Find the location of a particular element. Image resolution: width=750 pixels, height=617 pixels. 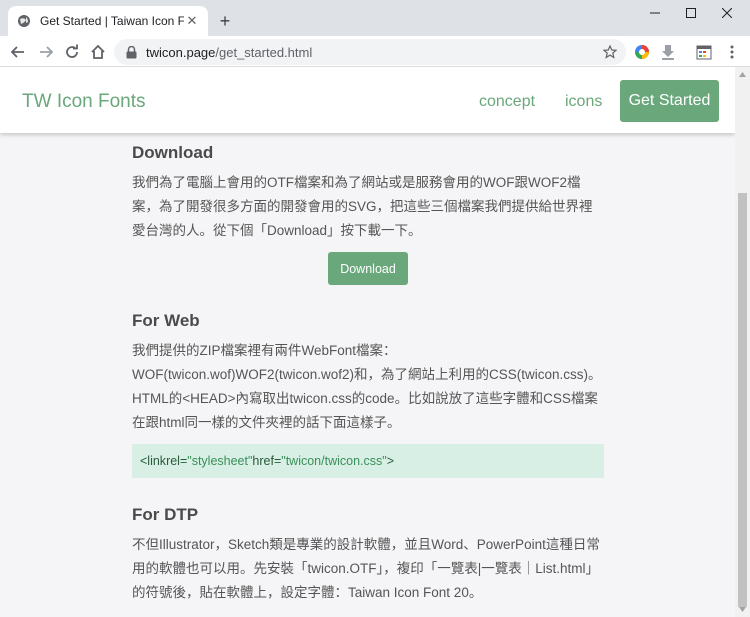

browser-toolbar: twicon.page/get_started.html is located at coordinates (375, 51).